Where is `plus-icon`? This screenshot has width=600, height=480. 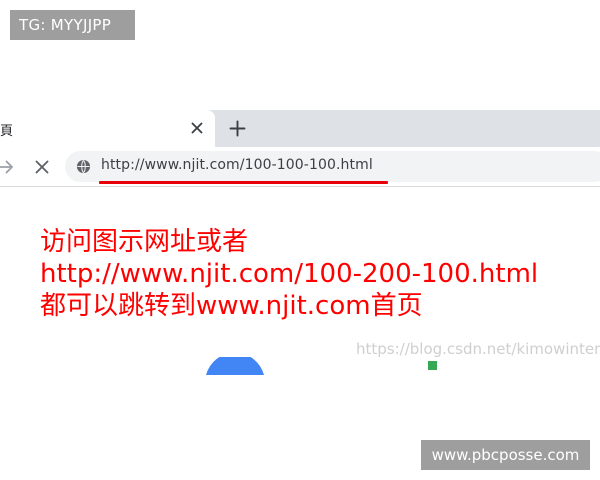 plus-icon is located at coordinates (237, 128).